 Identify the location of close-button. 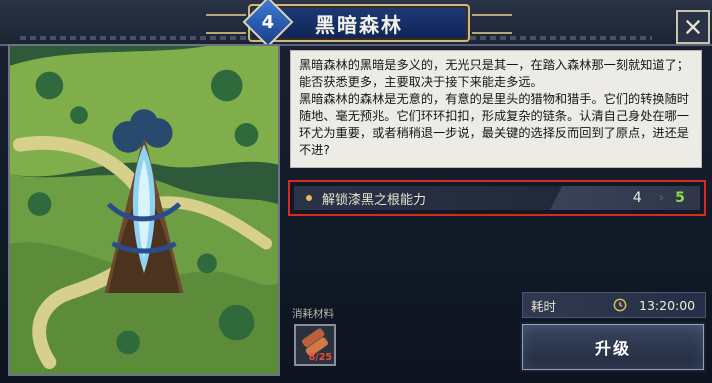
(693, 27).